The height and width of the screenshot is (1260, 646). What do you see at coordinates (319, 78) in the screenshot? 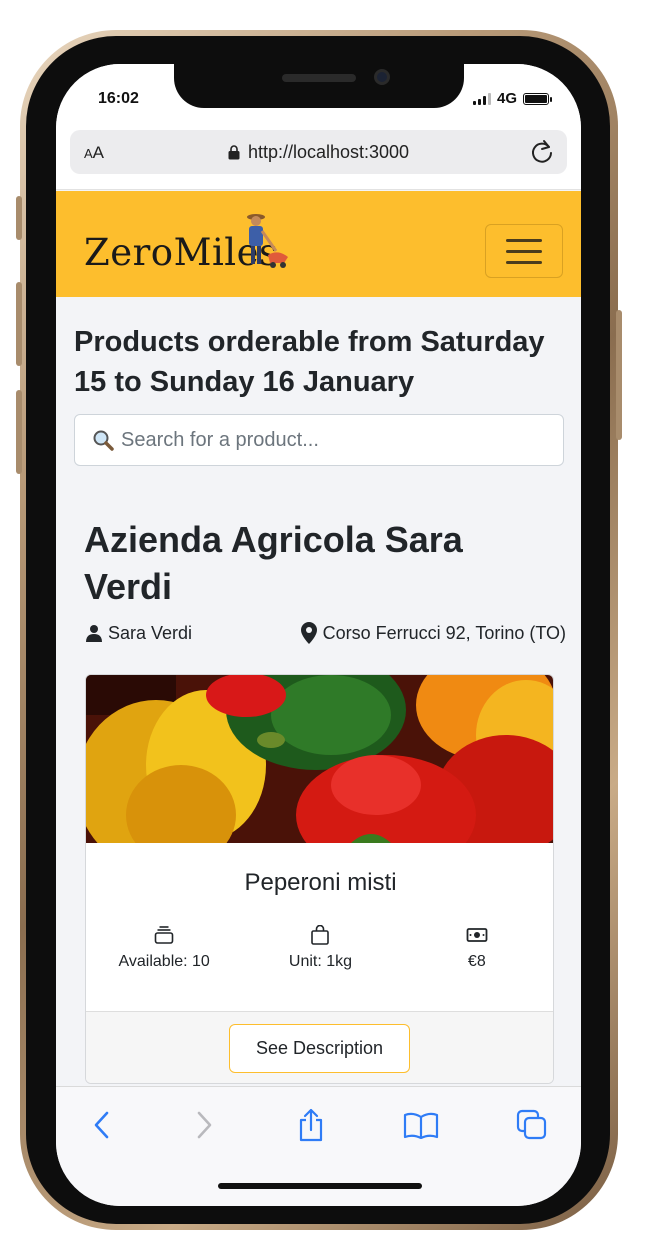
I see `speaker` at bounding box center [319, 78].